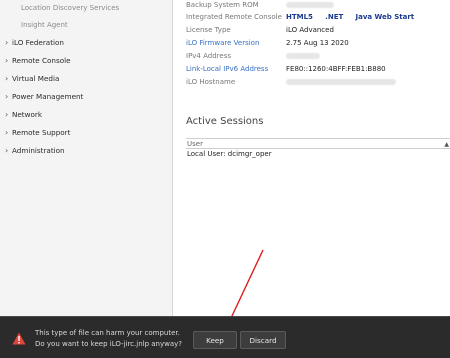 Image resolution: width=450 pixels, height=358 pixels. I want to click on info-label: Integrated Remote Console, so click(234, 17).